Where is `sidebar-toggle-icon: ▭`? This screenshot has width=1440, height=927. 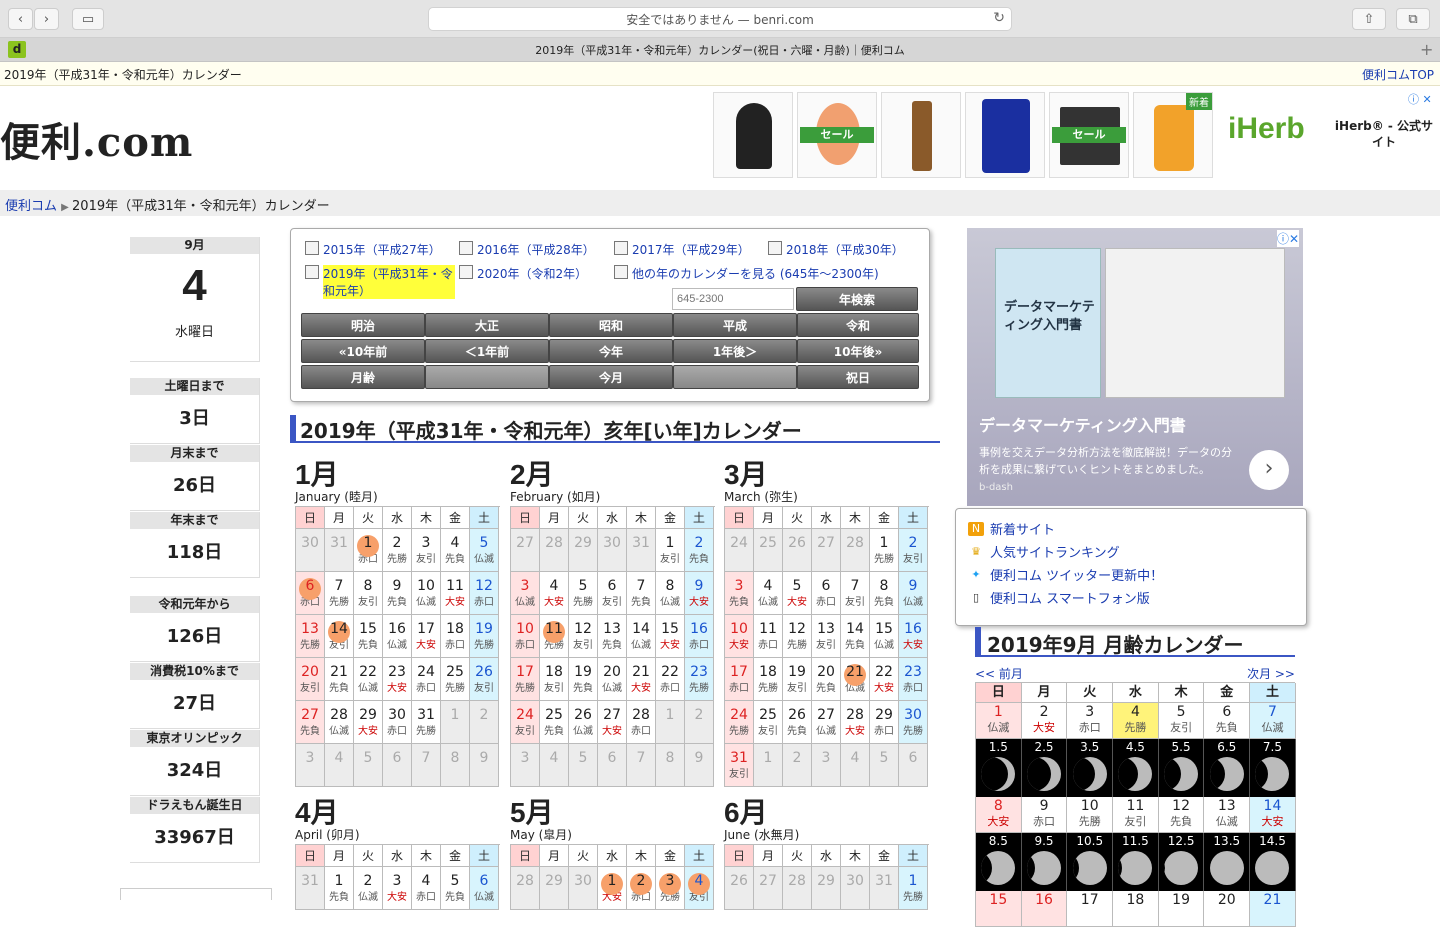
sidebar-toggle-icon: ▭ is located at coordinates (88, 19).